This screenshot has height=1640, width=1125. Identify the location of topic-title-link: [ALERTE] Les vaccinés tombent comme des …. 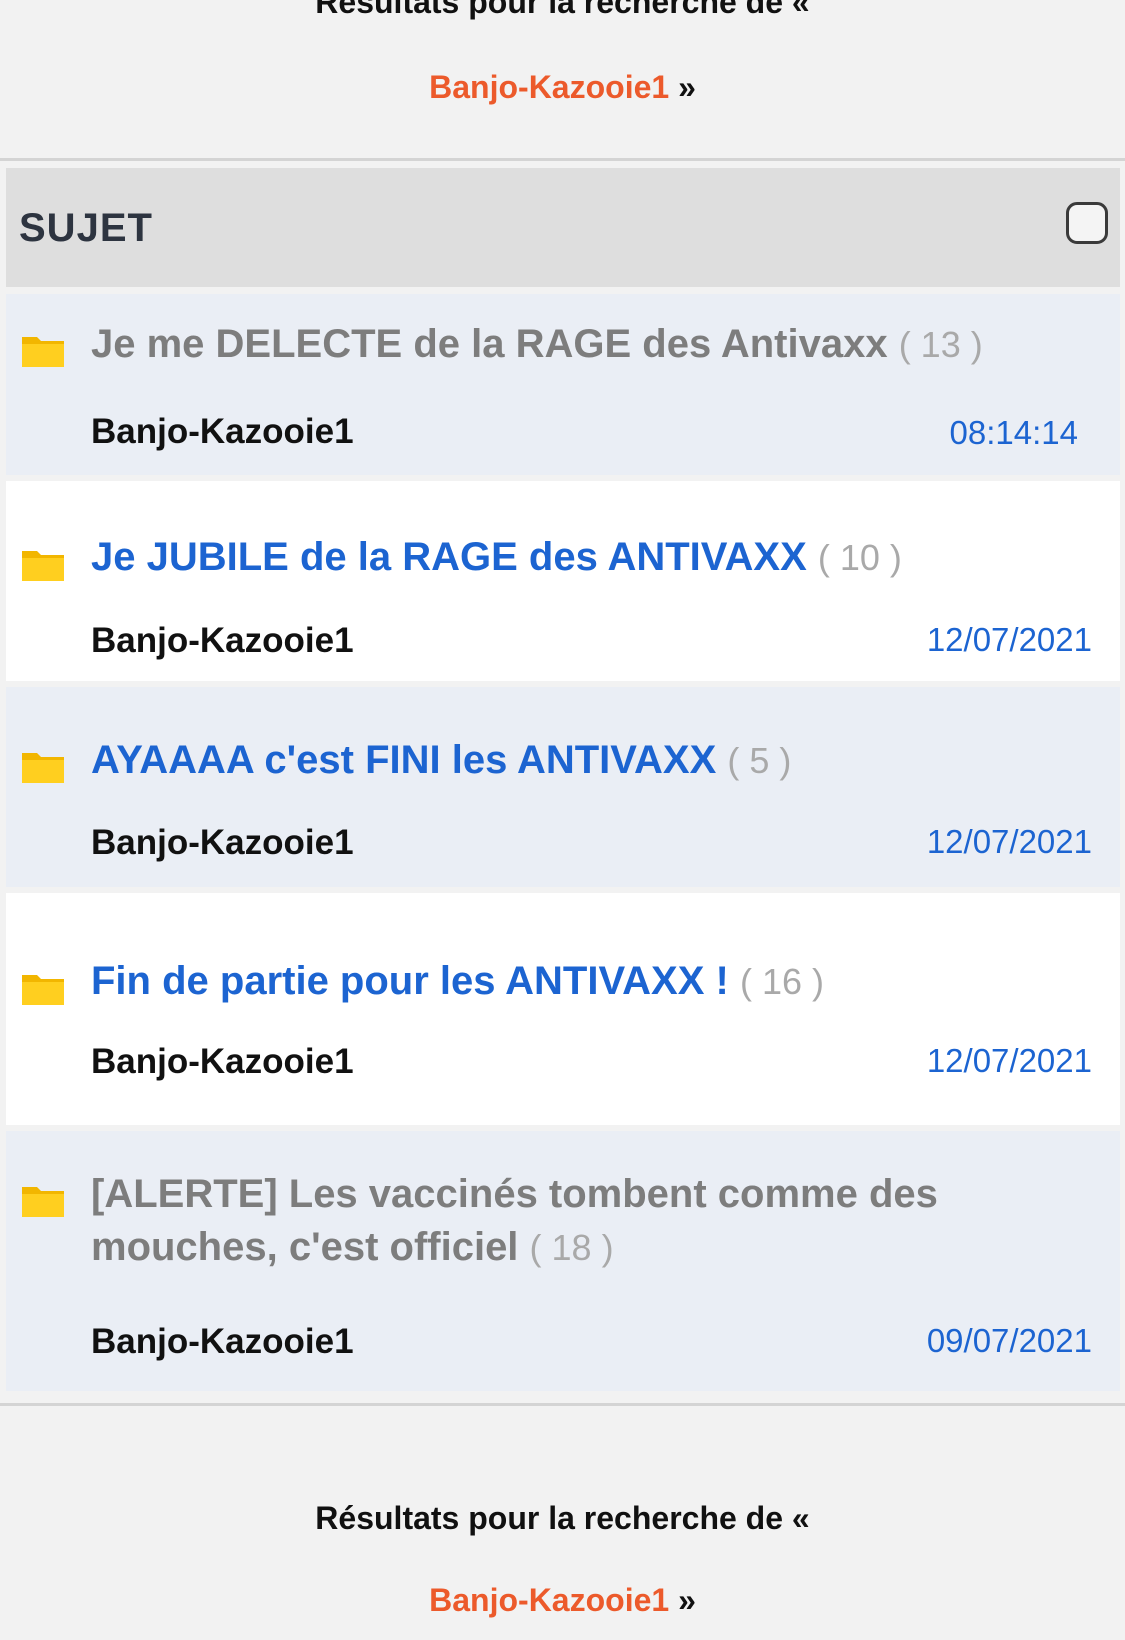
(575, 1221).